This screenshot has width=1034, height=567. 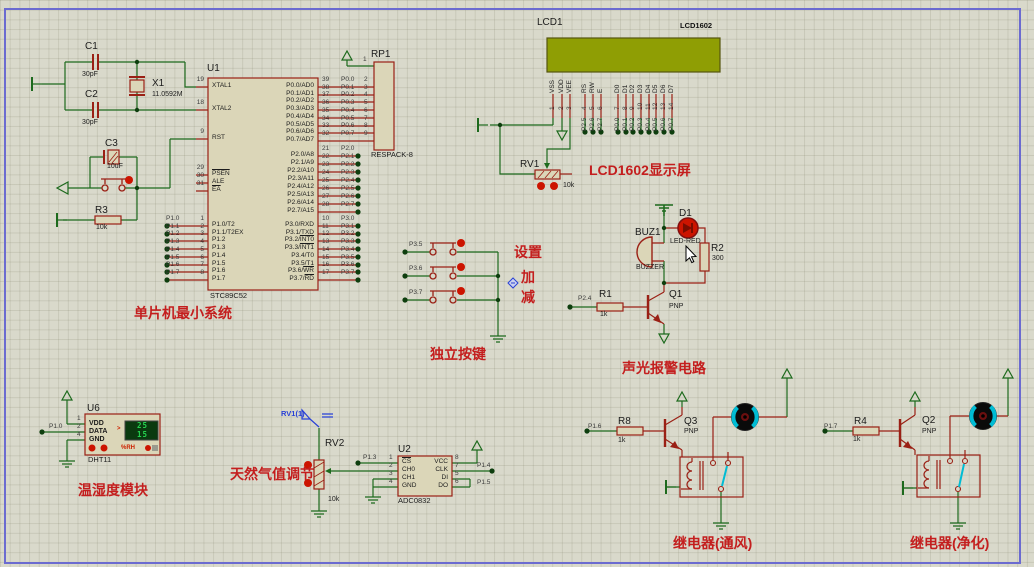 I want to click on u1-pin-num: 16, so click(x=326, y=264).